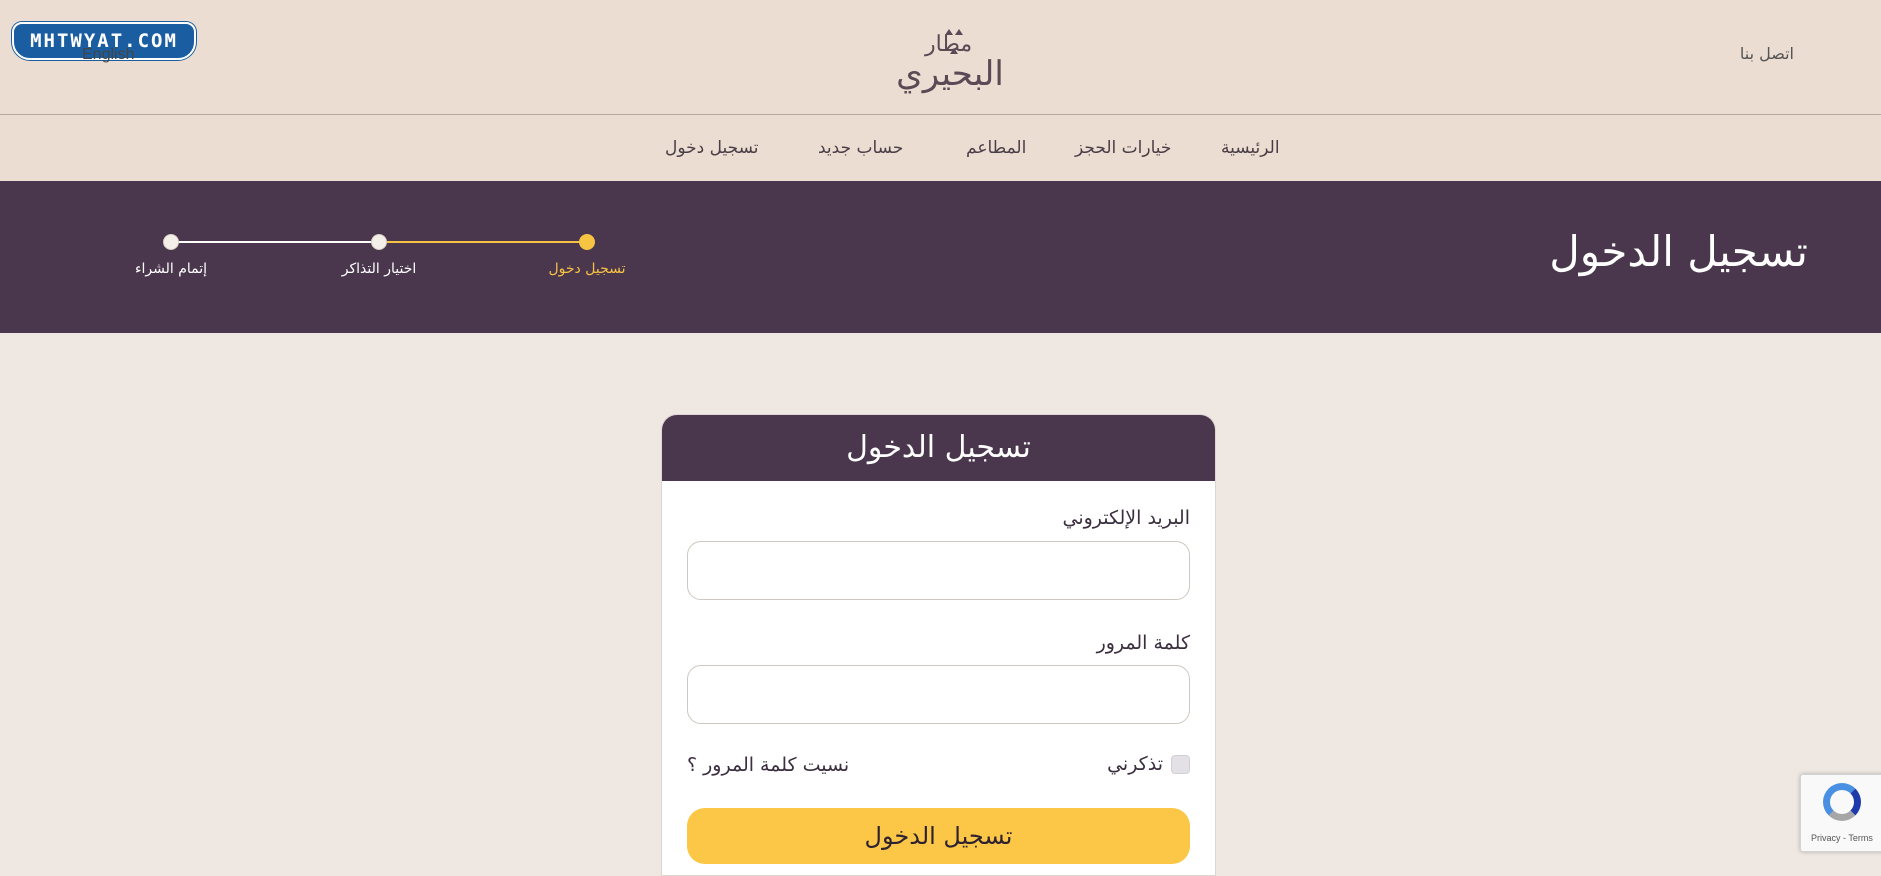 Image resolution: width=1881 pixels, height=876 pixels. Describe the element at coordinates (1678, 251) in the screenshot. I see `page-title: تسجيل الدخول` at that location.